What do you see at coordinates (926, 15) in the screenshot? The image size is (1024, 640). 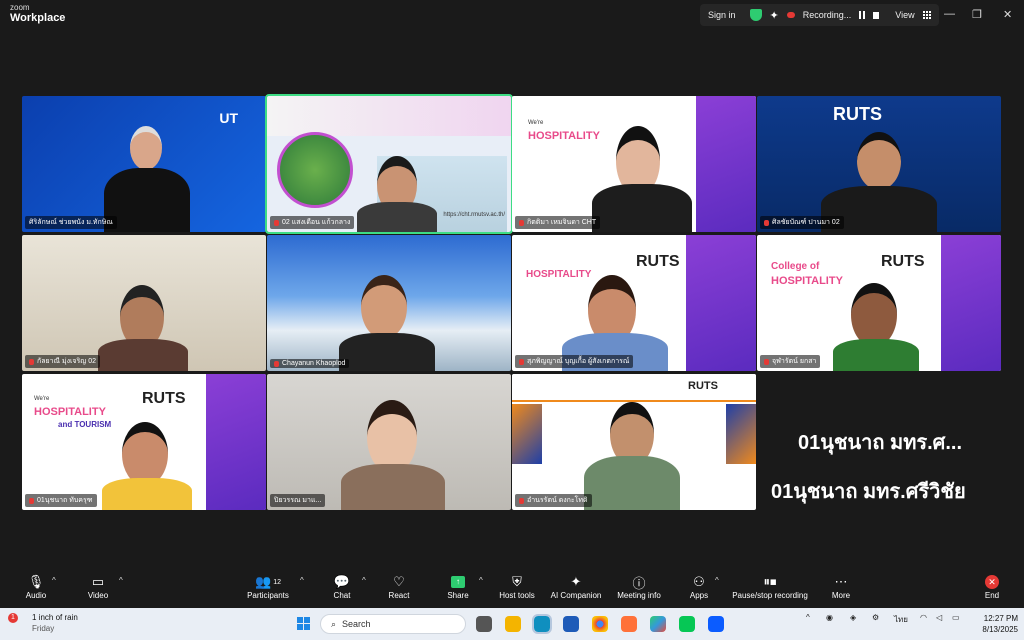 I see `grid-view-icon` at bounding box center [926, 15].